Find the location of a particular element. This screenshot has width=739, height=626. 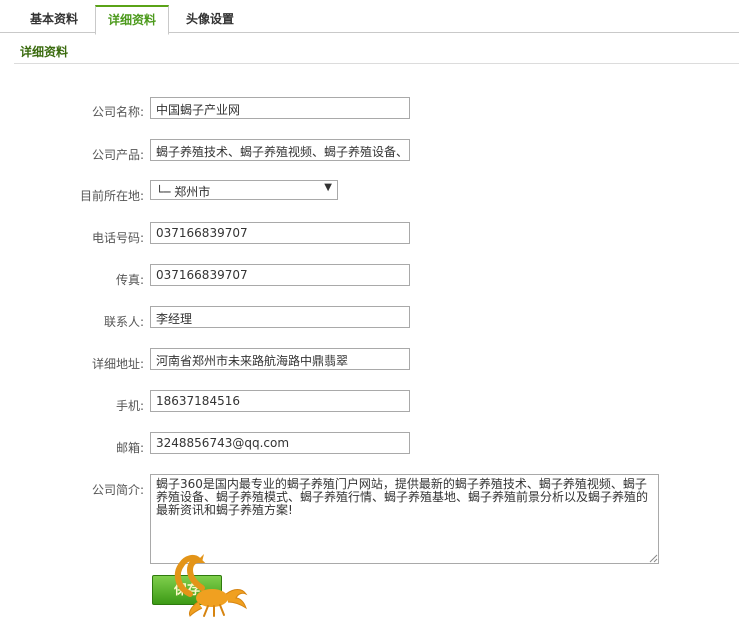

fax-input: 037166839707 is located at coordinates (280, 275).